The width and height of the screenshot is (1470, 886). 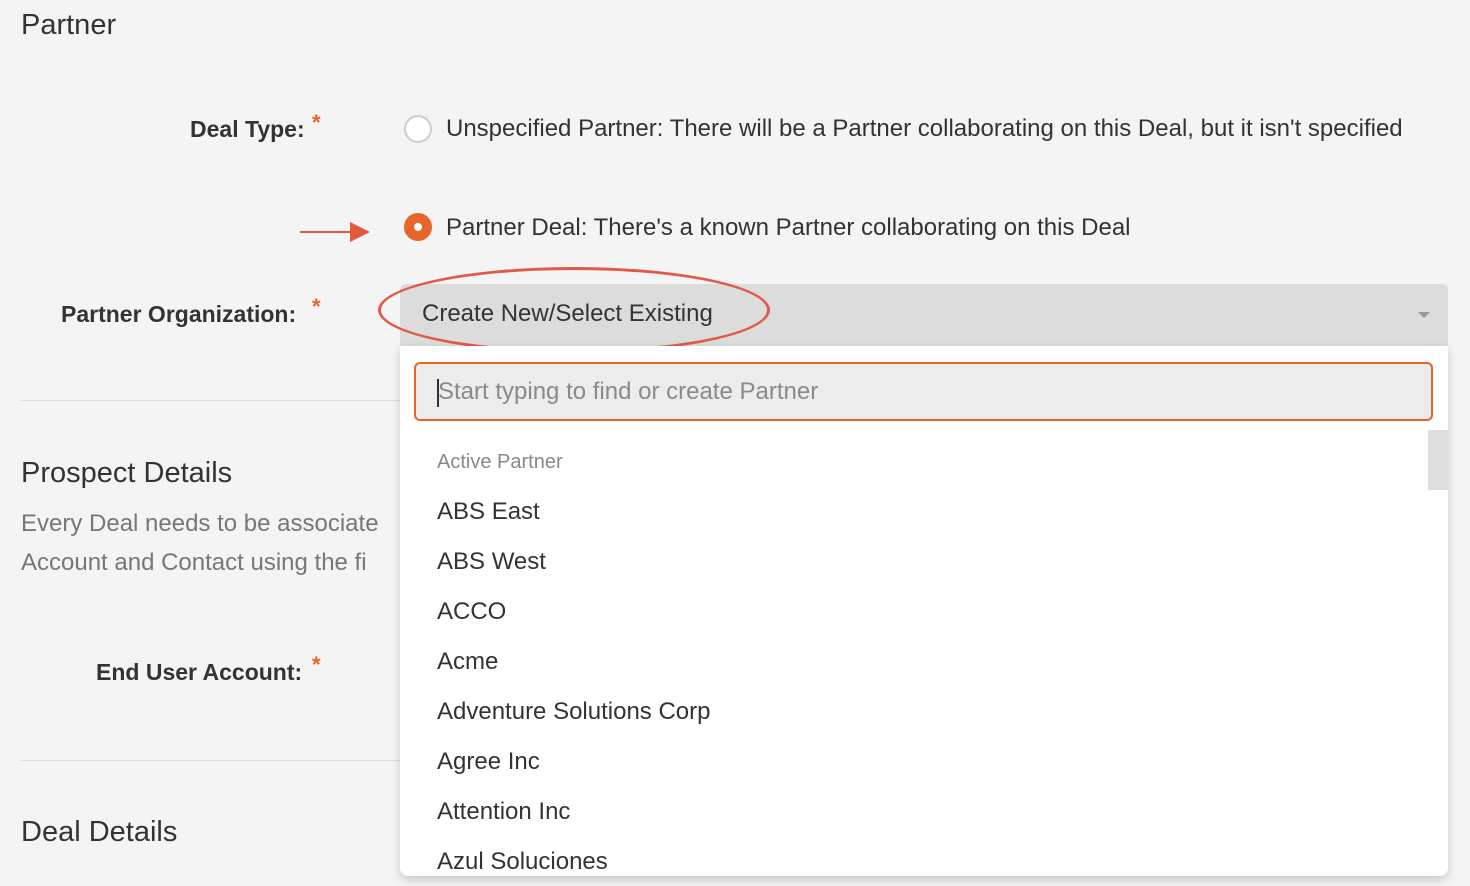 I want to click on partner-option: Adventure Solutions Corp, so click(x=910, y=716).